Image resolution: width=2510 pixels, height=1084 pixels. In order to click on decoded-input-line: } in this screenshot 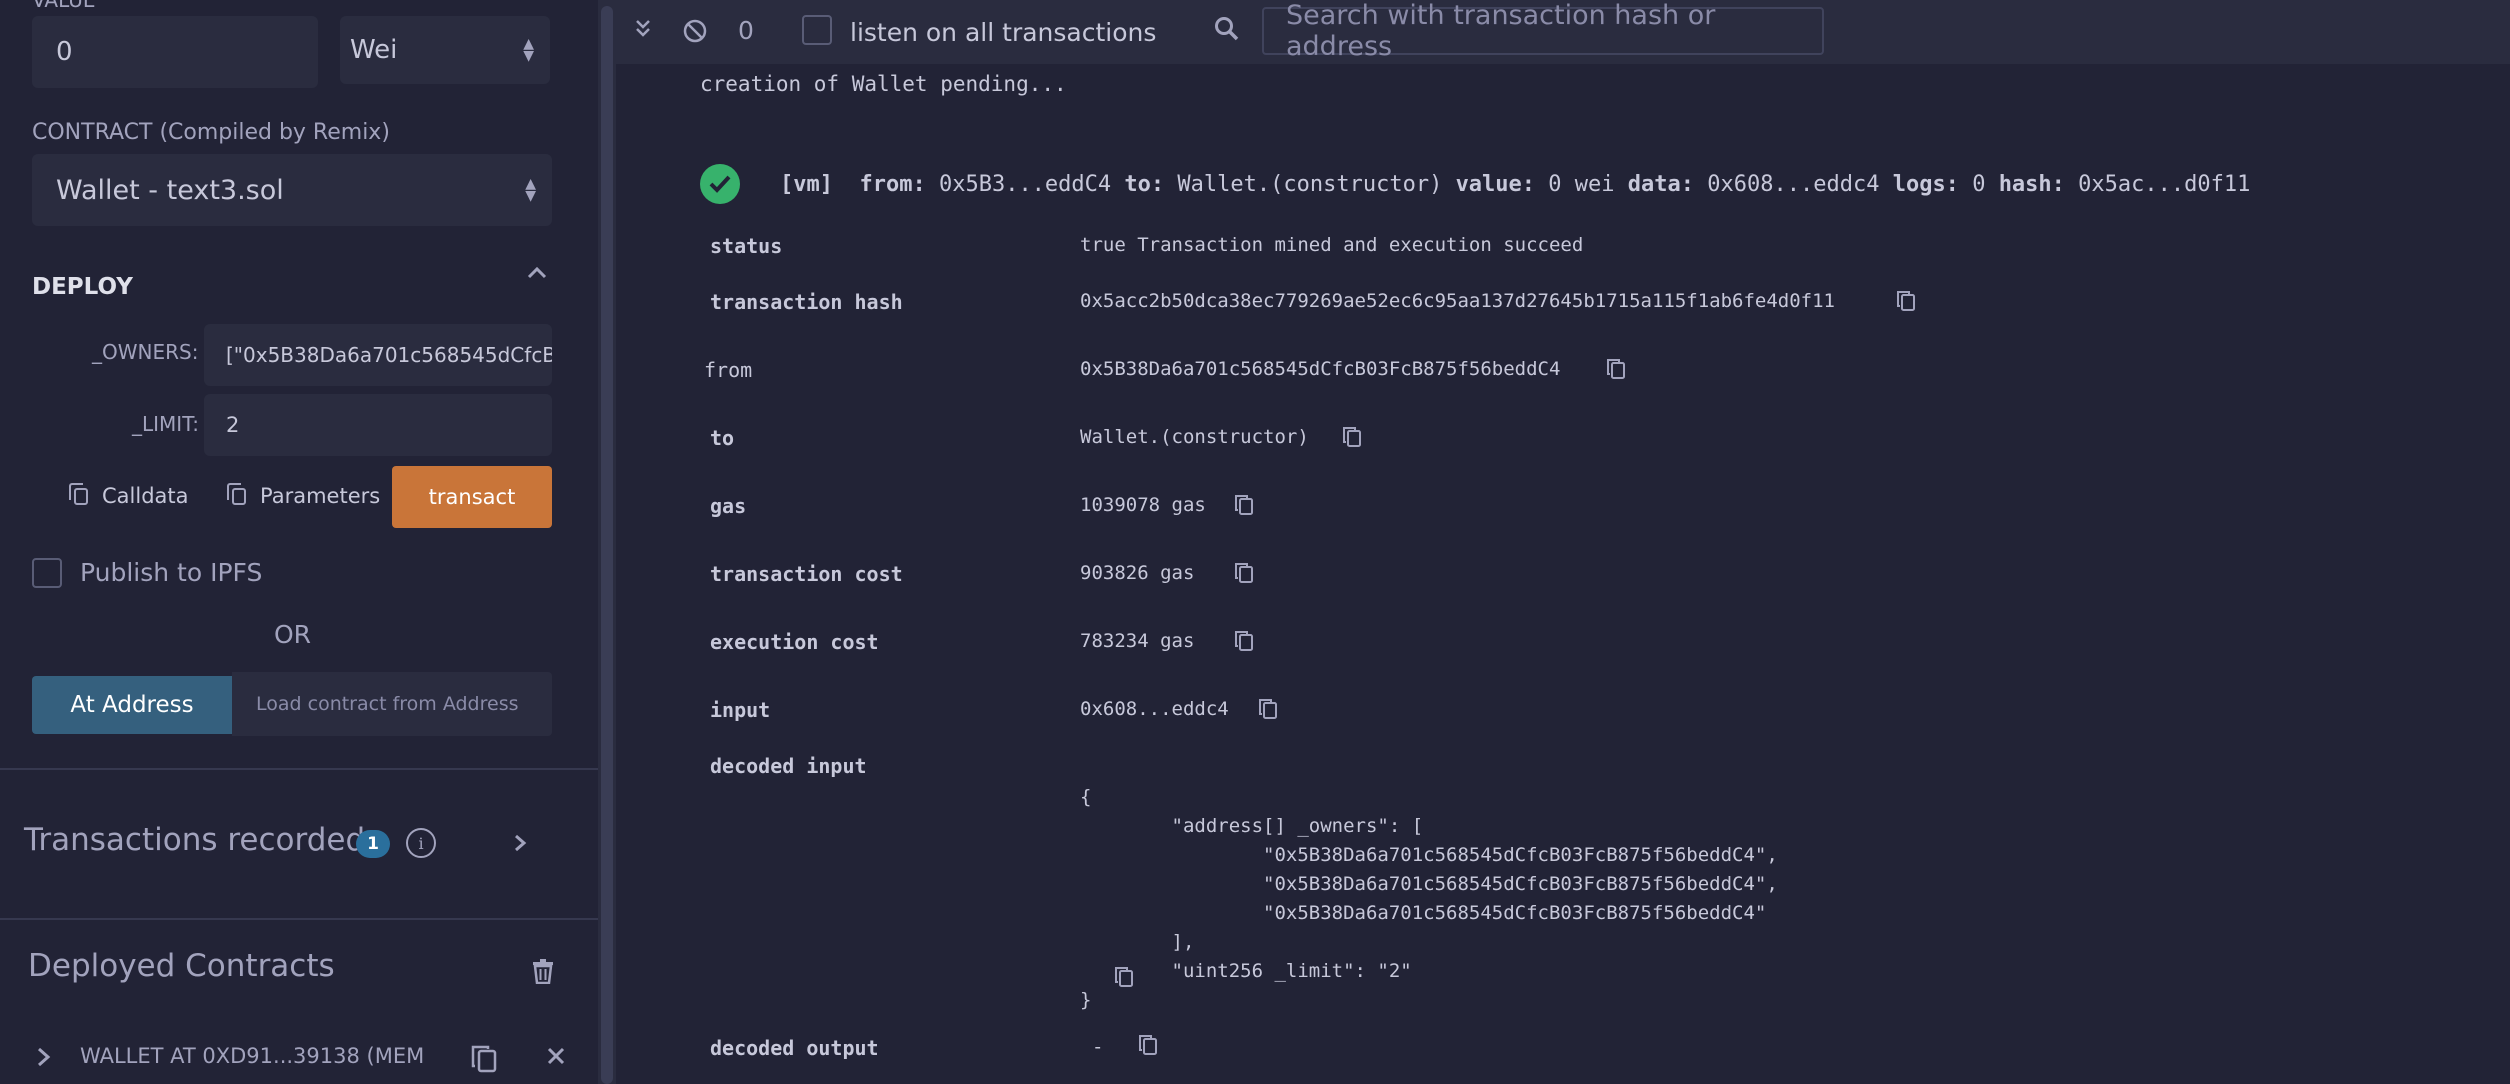, I will do `click(1086, 1000)`.